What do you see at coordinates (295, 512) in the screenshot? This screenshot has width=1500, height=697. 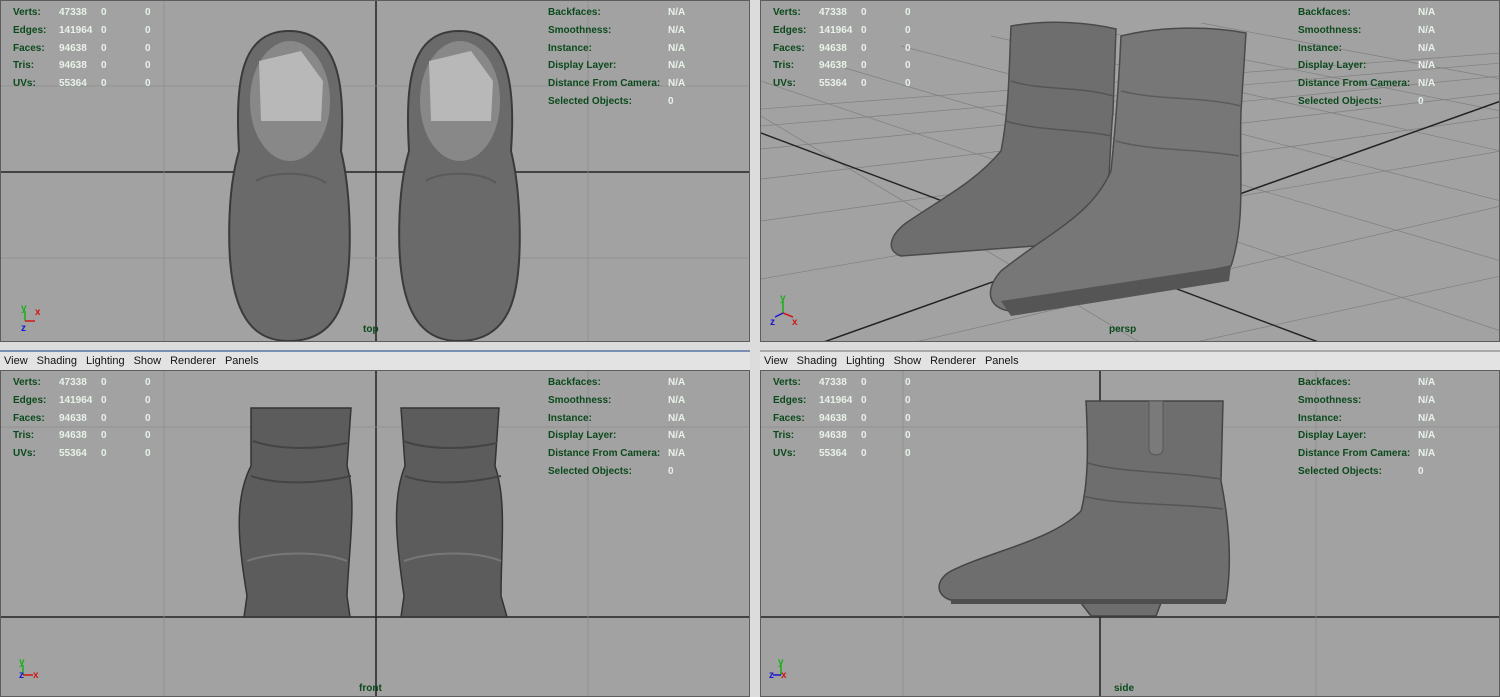 I see `boot-left-front` at bounding box center [295, 512].